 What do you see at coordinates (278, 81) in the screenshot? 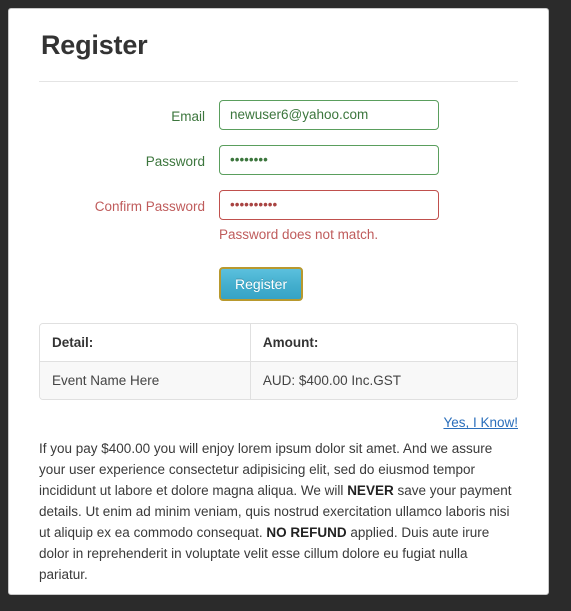
I see `title-divider` at bounding box center [278, 81].